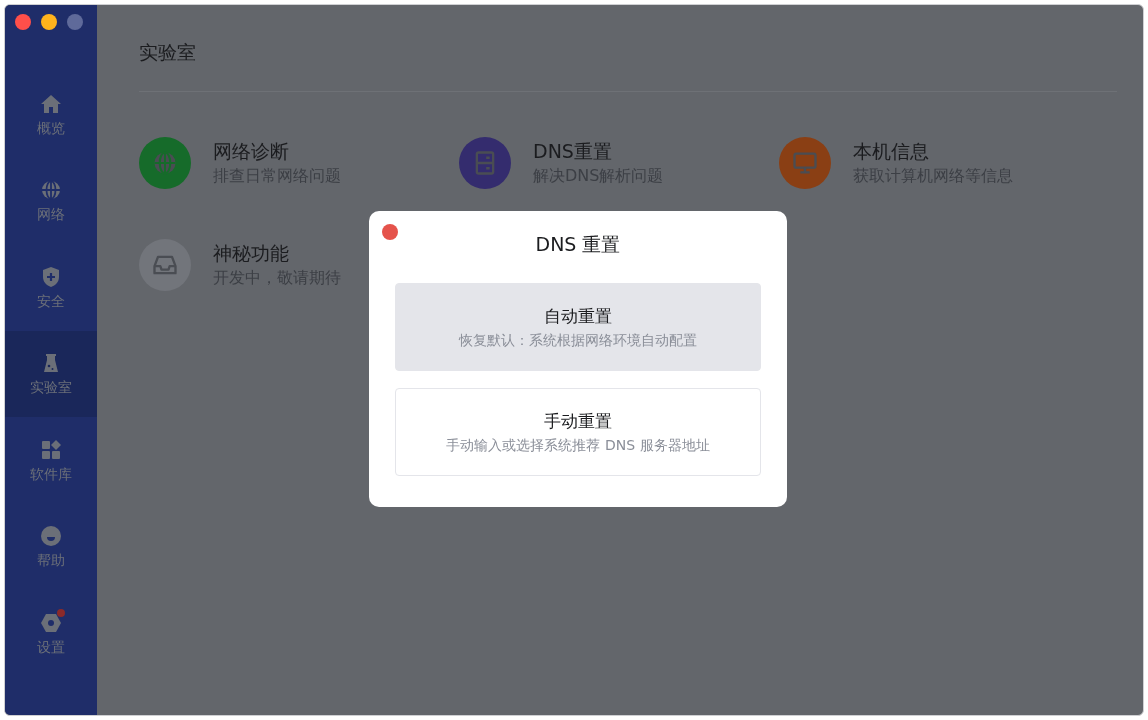 The height and width of the screenshot is (720, 1148). I want to click on option-description: 恢复默认：系统根据网络环境自动配置, so click(578, 340).